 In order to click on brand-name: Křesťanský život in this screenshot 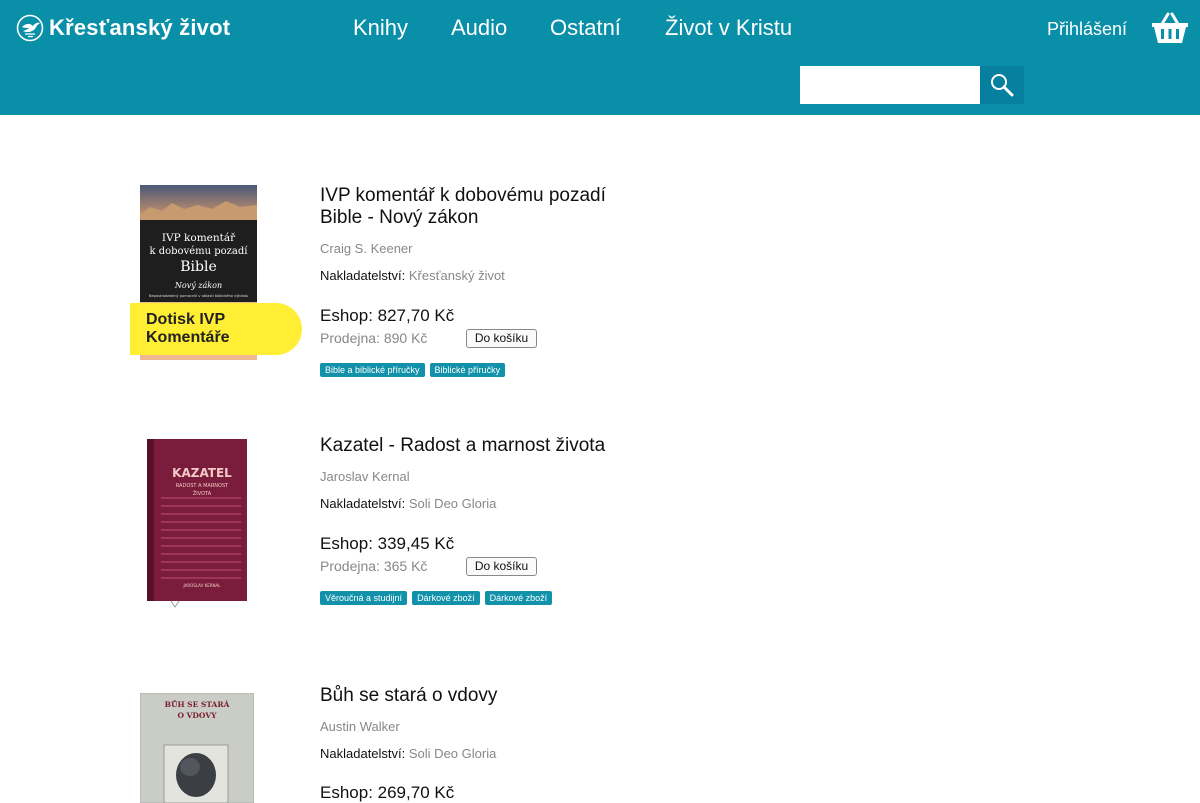, I will do `click(140, 27)`.